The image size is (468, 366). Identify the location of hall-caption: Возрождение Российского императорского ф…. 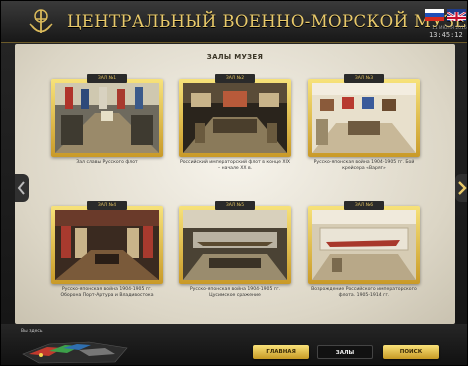
(364, 293).